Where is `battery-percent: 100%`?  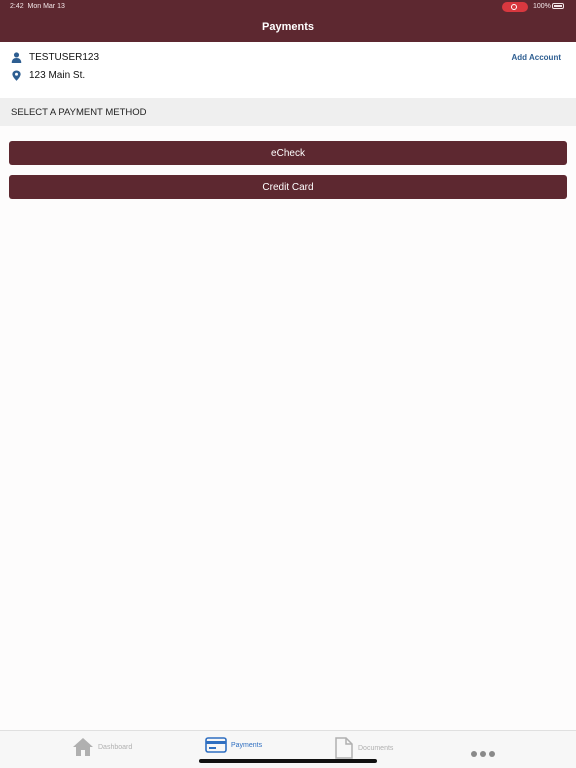
battery-percent: 100% is located at coordinates (542, 6).